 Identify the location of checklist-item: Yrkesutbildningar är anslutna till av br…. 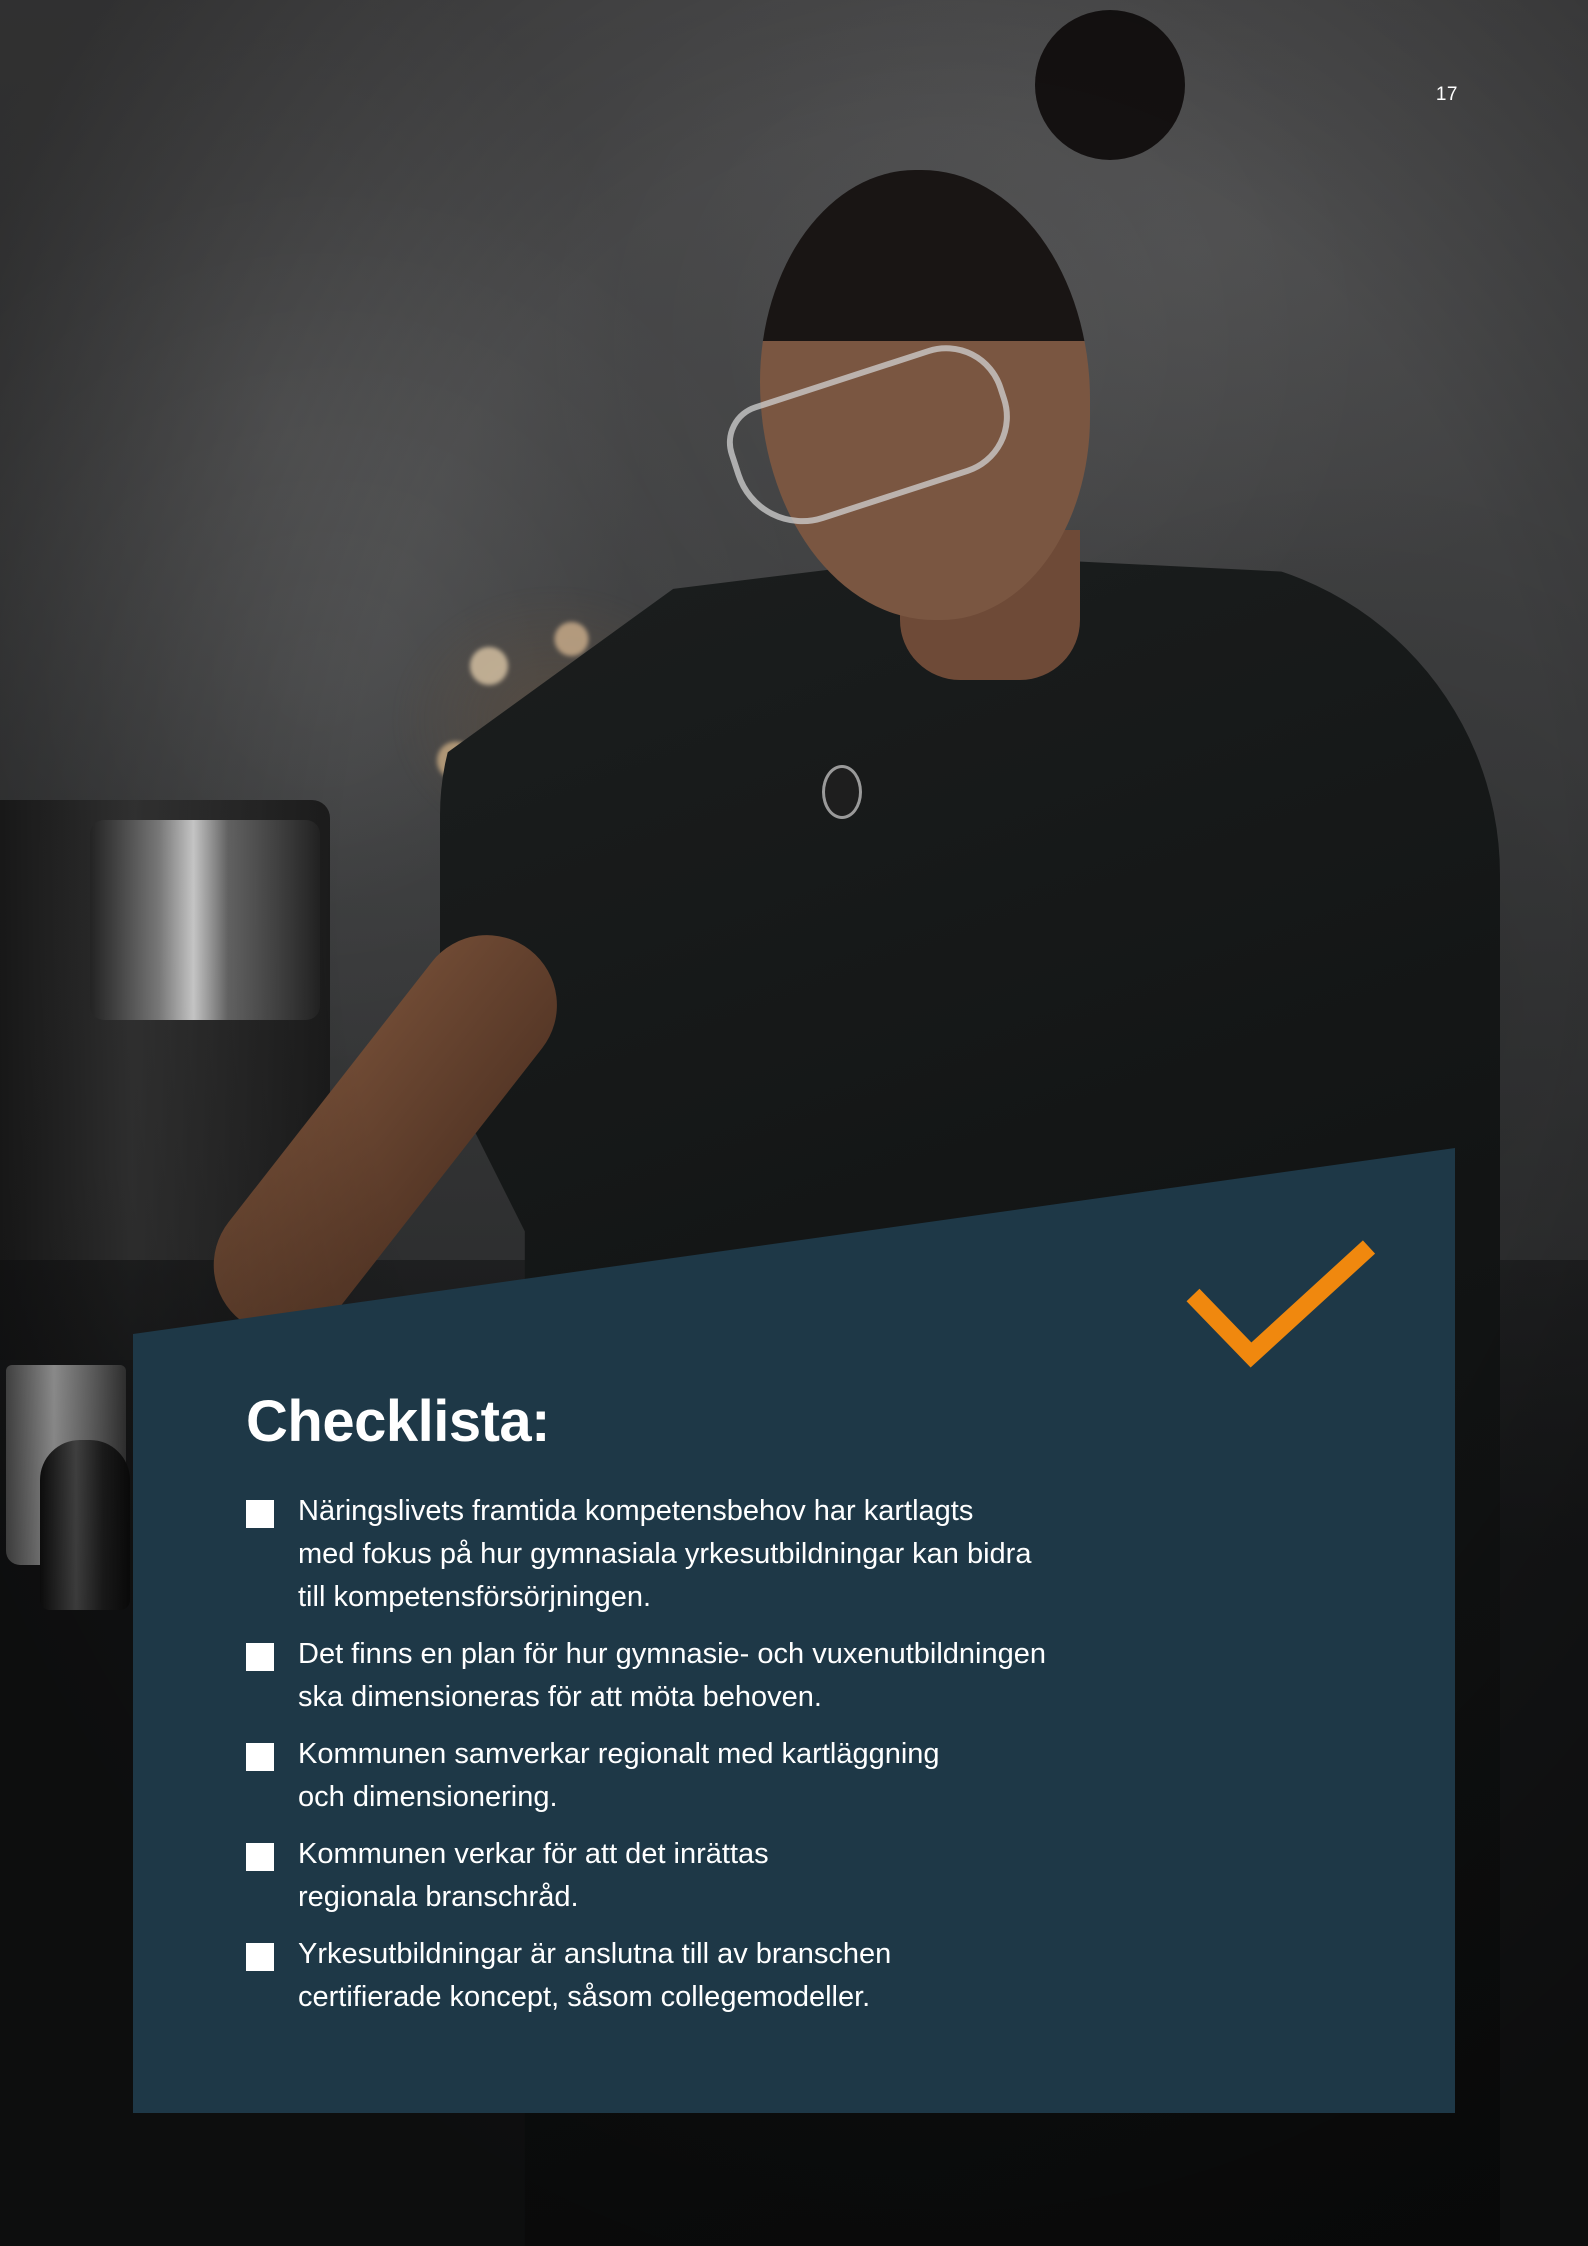
(696, 1976).